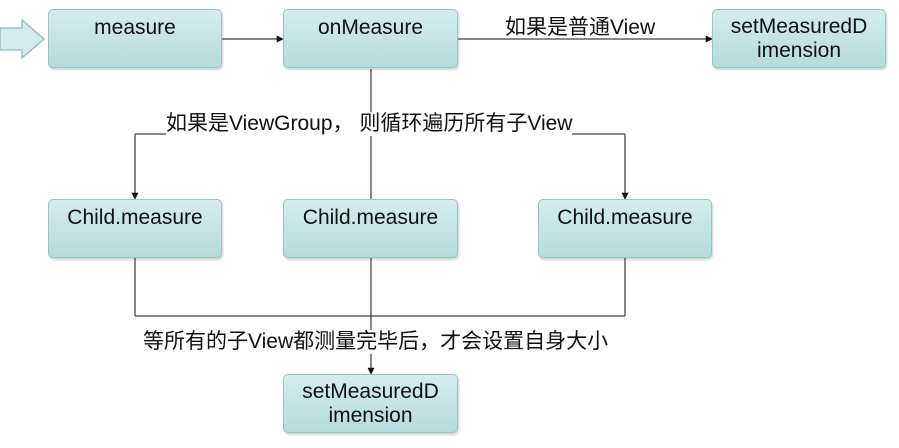 This screenshot has width=899, height=448. What do you see at coordinates (370, 415) in the screenshot?
I see `node-set-measured-dimension-bottom-line-2: imension` at bounding box center [370, 415].